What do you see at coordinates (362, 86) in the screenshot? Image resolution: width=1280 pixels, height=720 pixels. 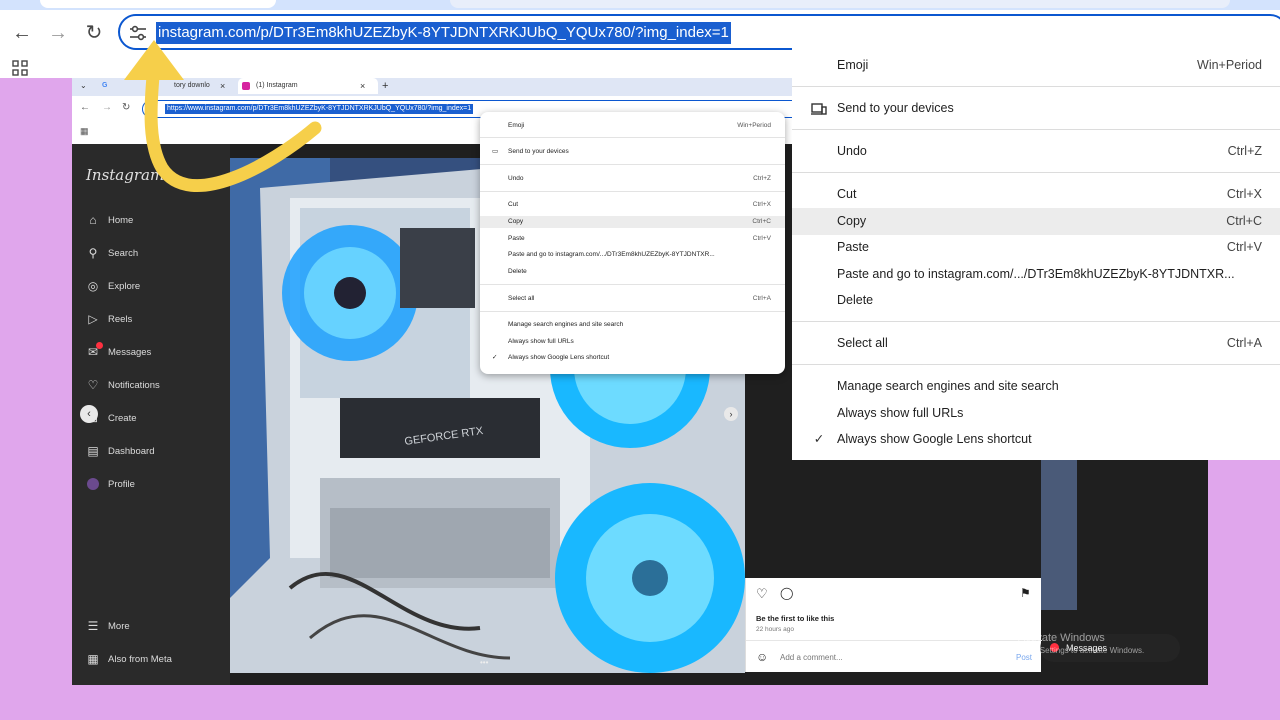 I see `close-icon: ×` at bounding box center [362, 86].